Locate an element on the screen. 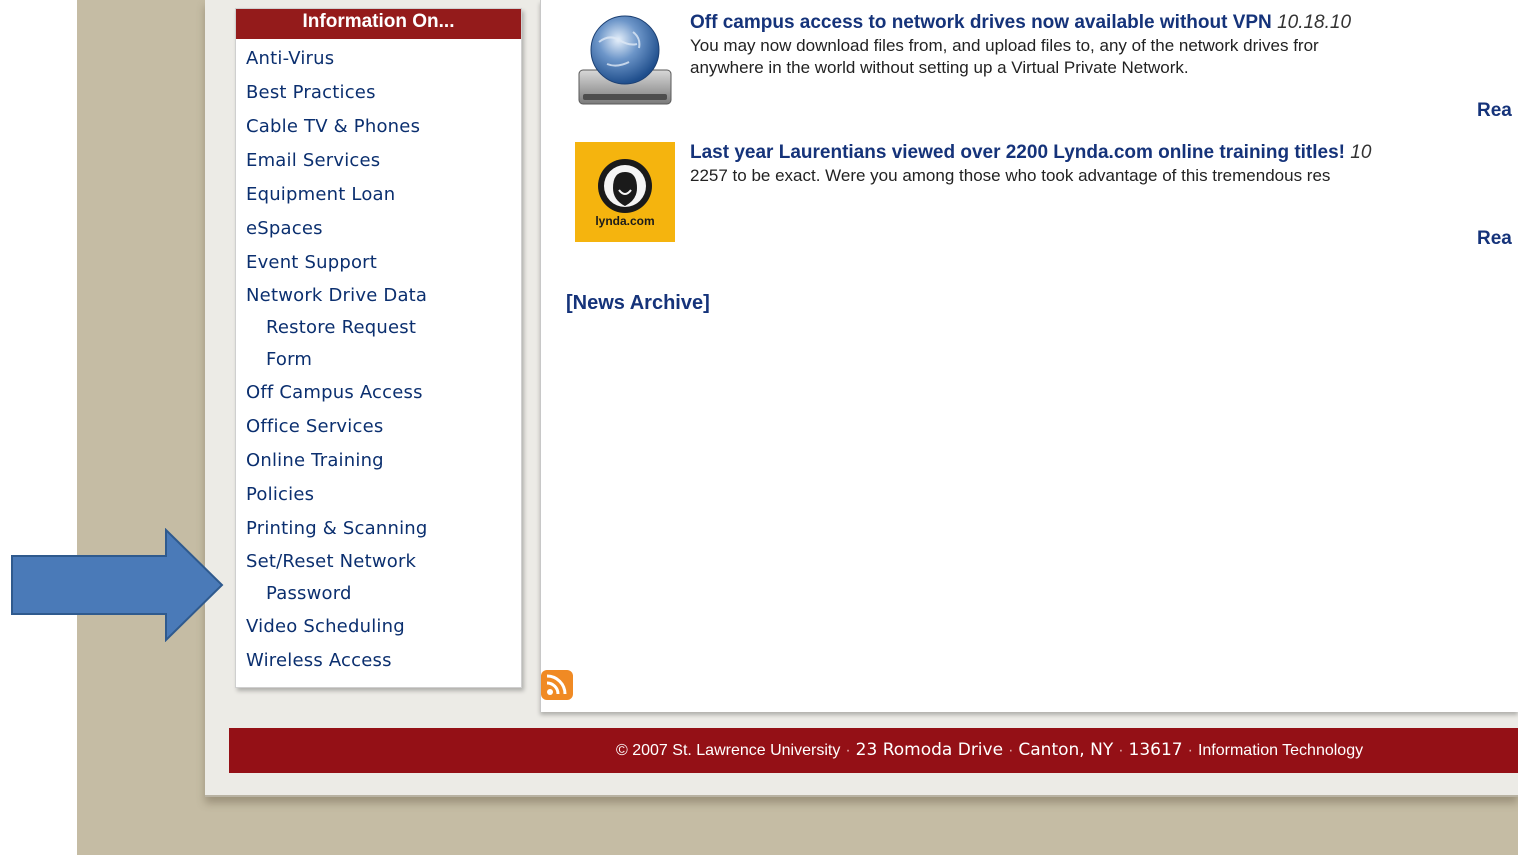  sidebar-item-best-practices: Best Practices is located at coordinates (383, 93).